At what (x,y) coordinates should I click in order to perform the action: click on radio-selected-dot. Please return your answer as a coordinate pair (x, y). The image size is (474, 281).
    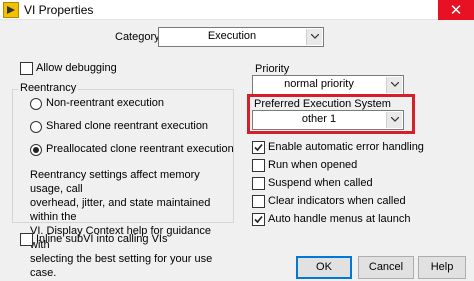
    Looking at the image, I should click on (36, 150).